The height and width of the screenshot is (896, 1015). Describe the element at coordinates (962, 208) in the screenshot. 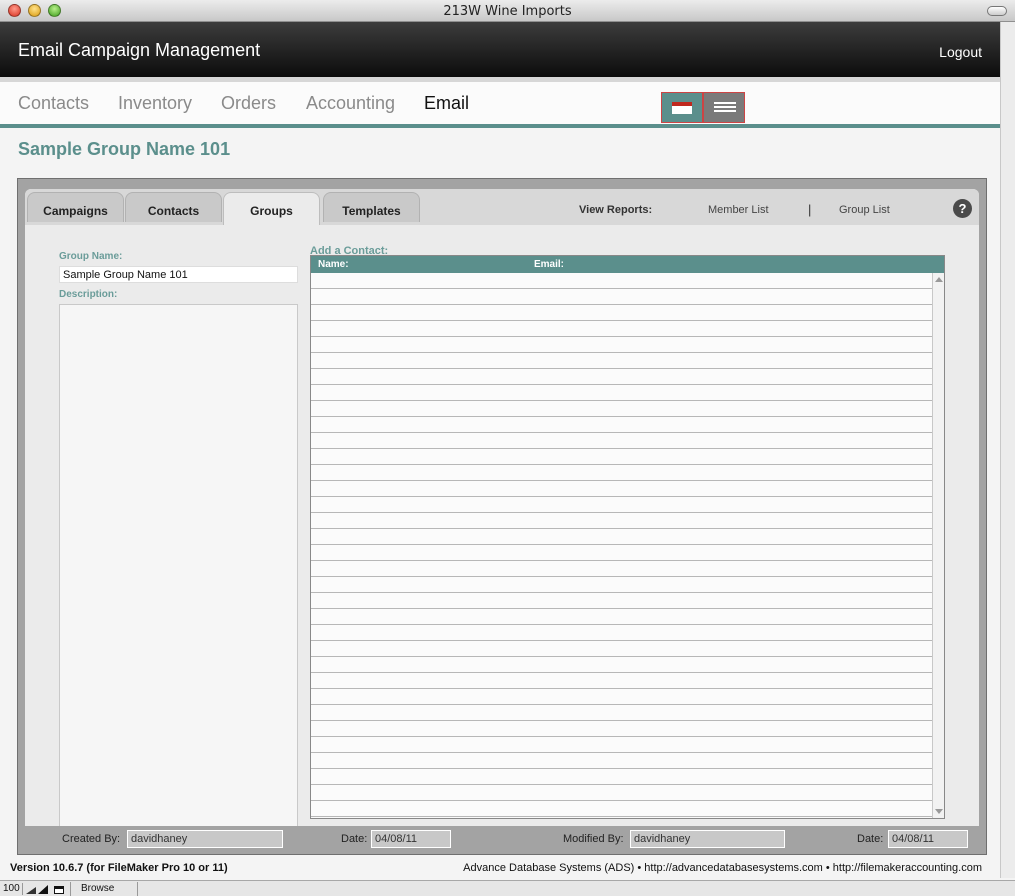

I see `help-icon: ?` at that location.